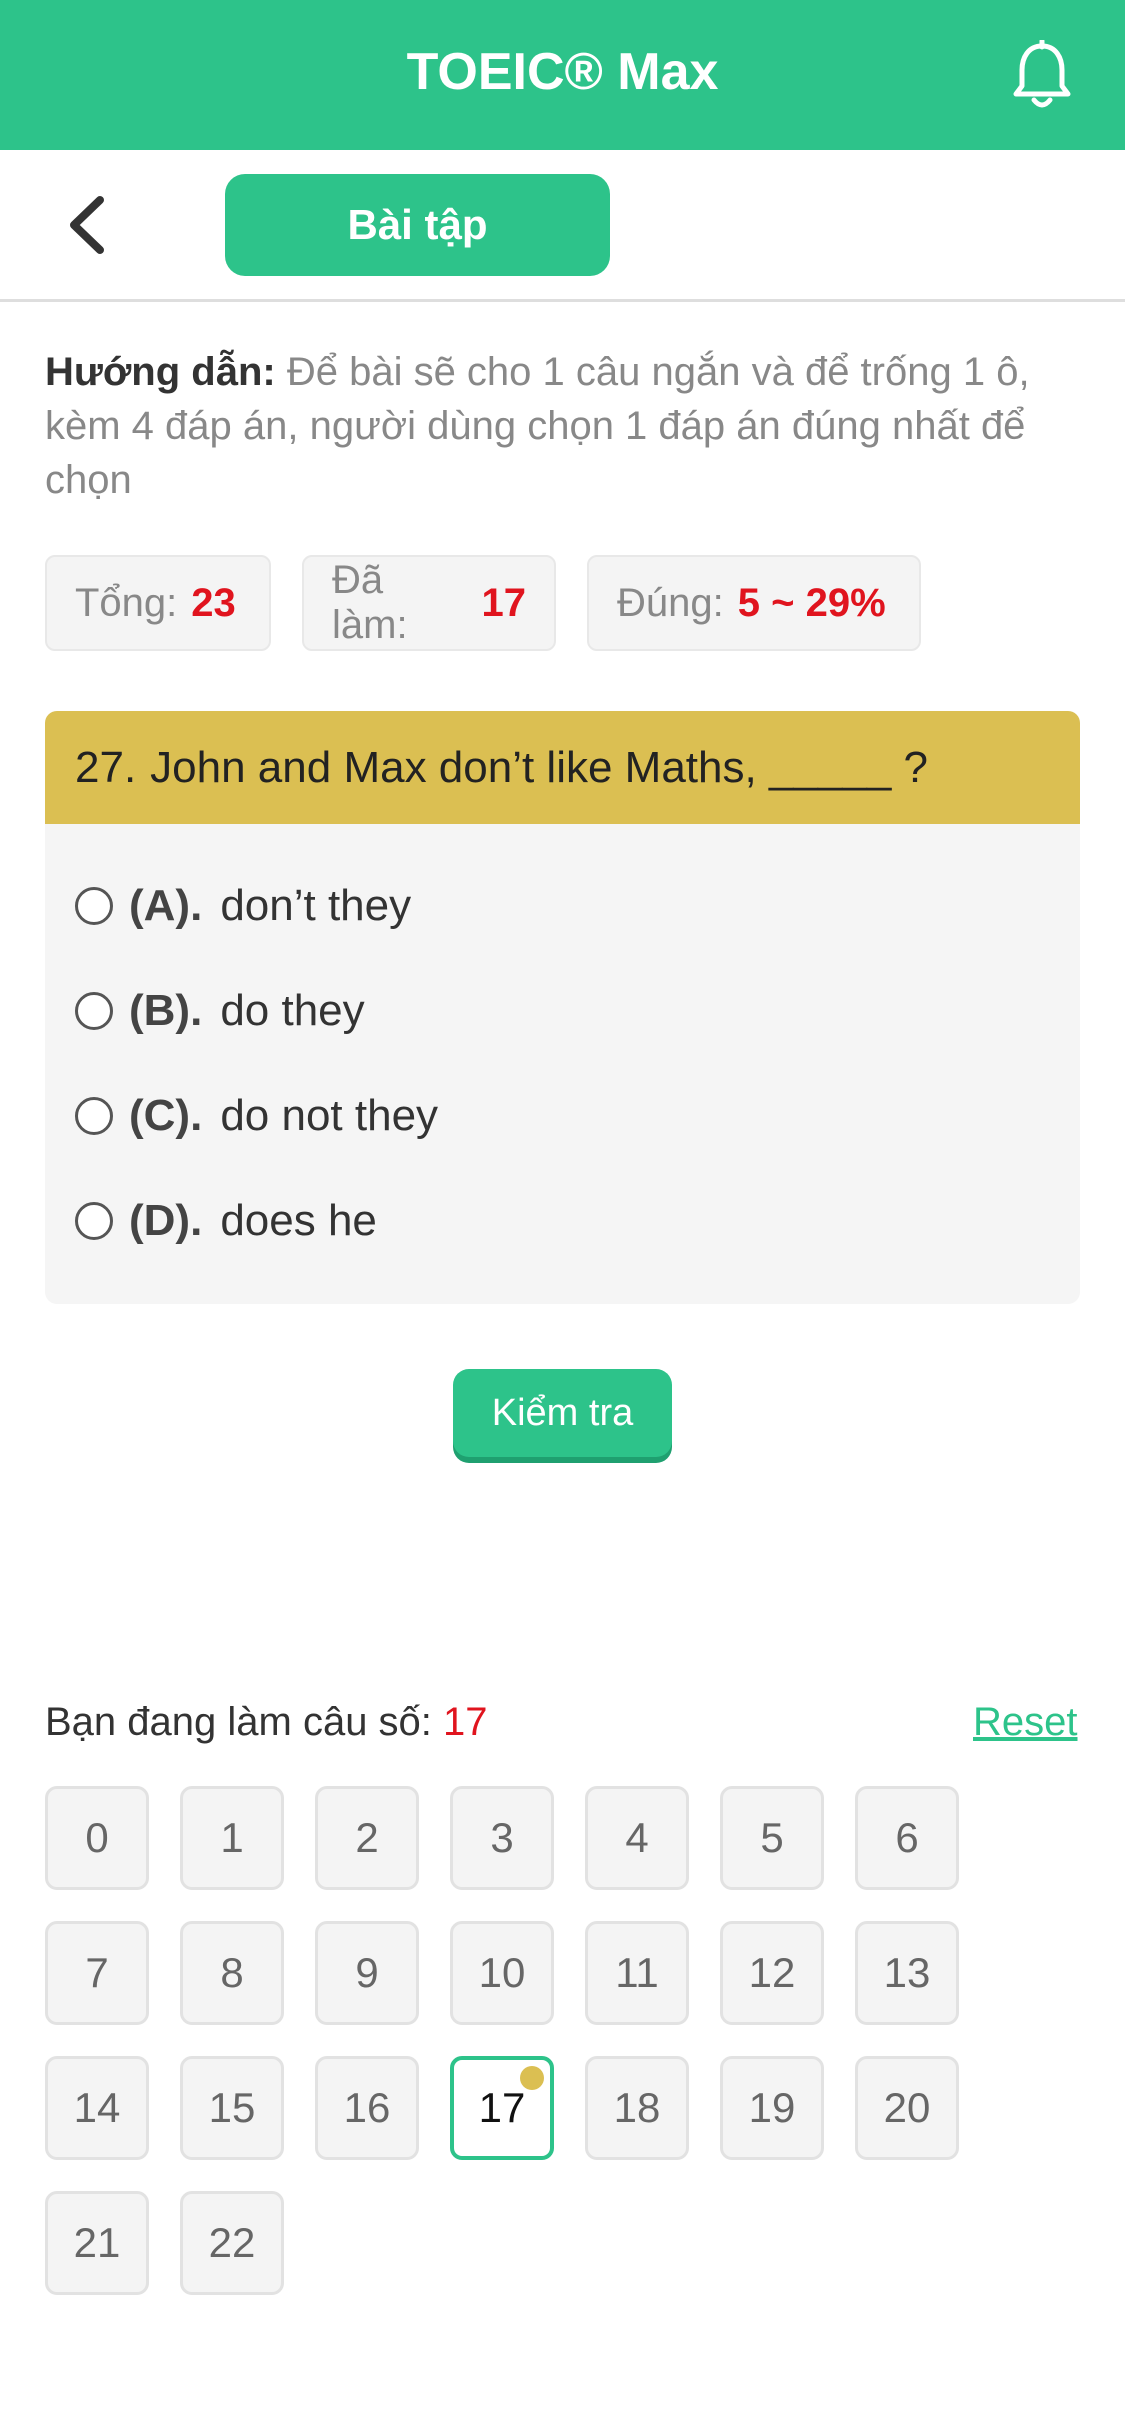 The height and width of the screenshot is (2436, 1125). I want to click on progress-text: Bạn đang làm câu số:, so click(238, 1722).